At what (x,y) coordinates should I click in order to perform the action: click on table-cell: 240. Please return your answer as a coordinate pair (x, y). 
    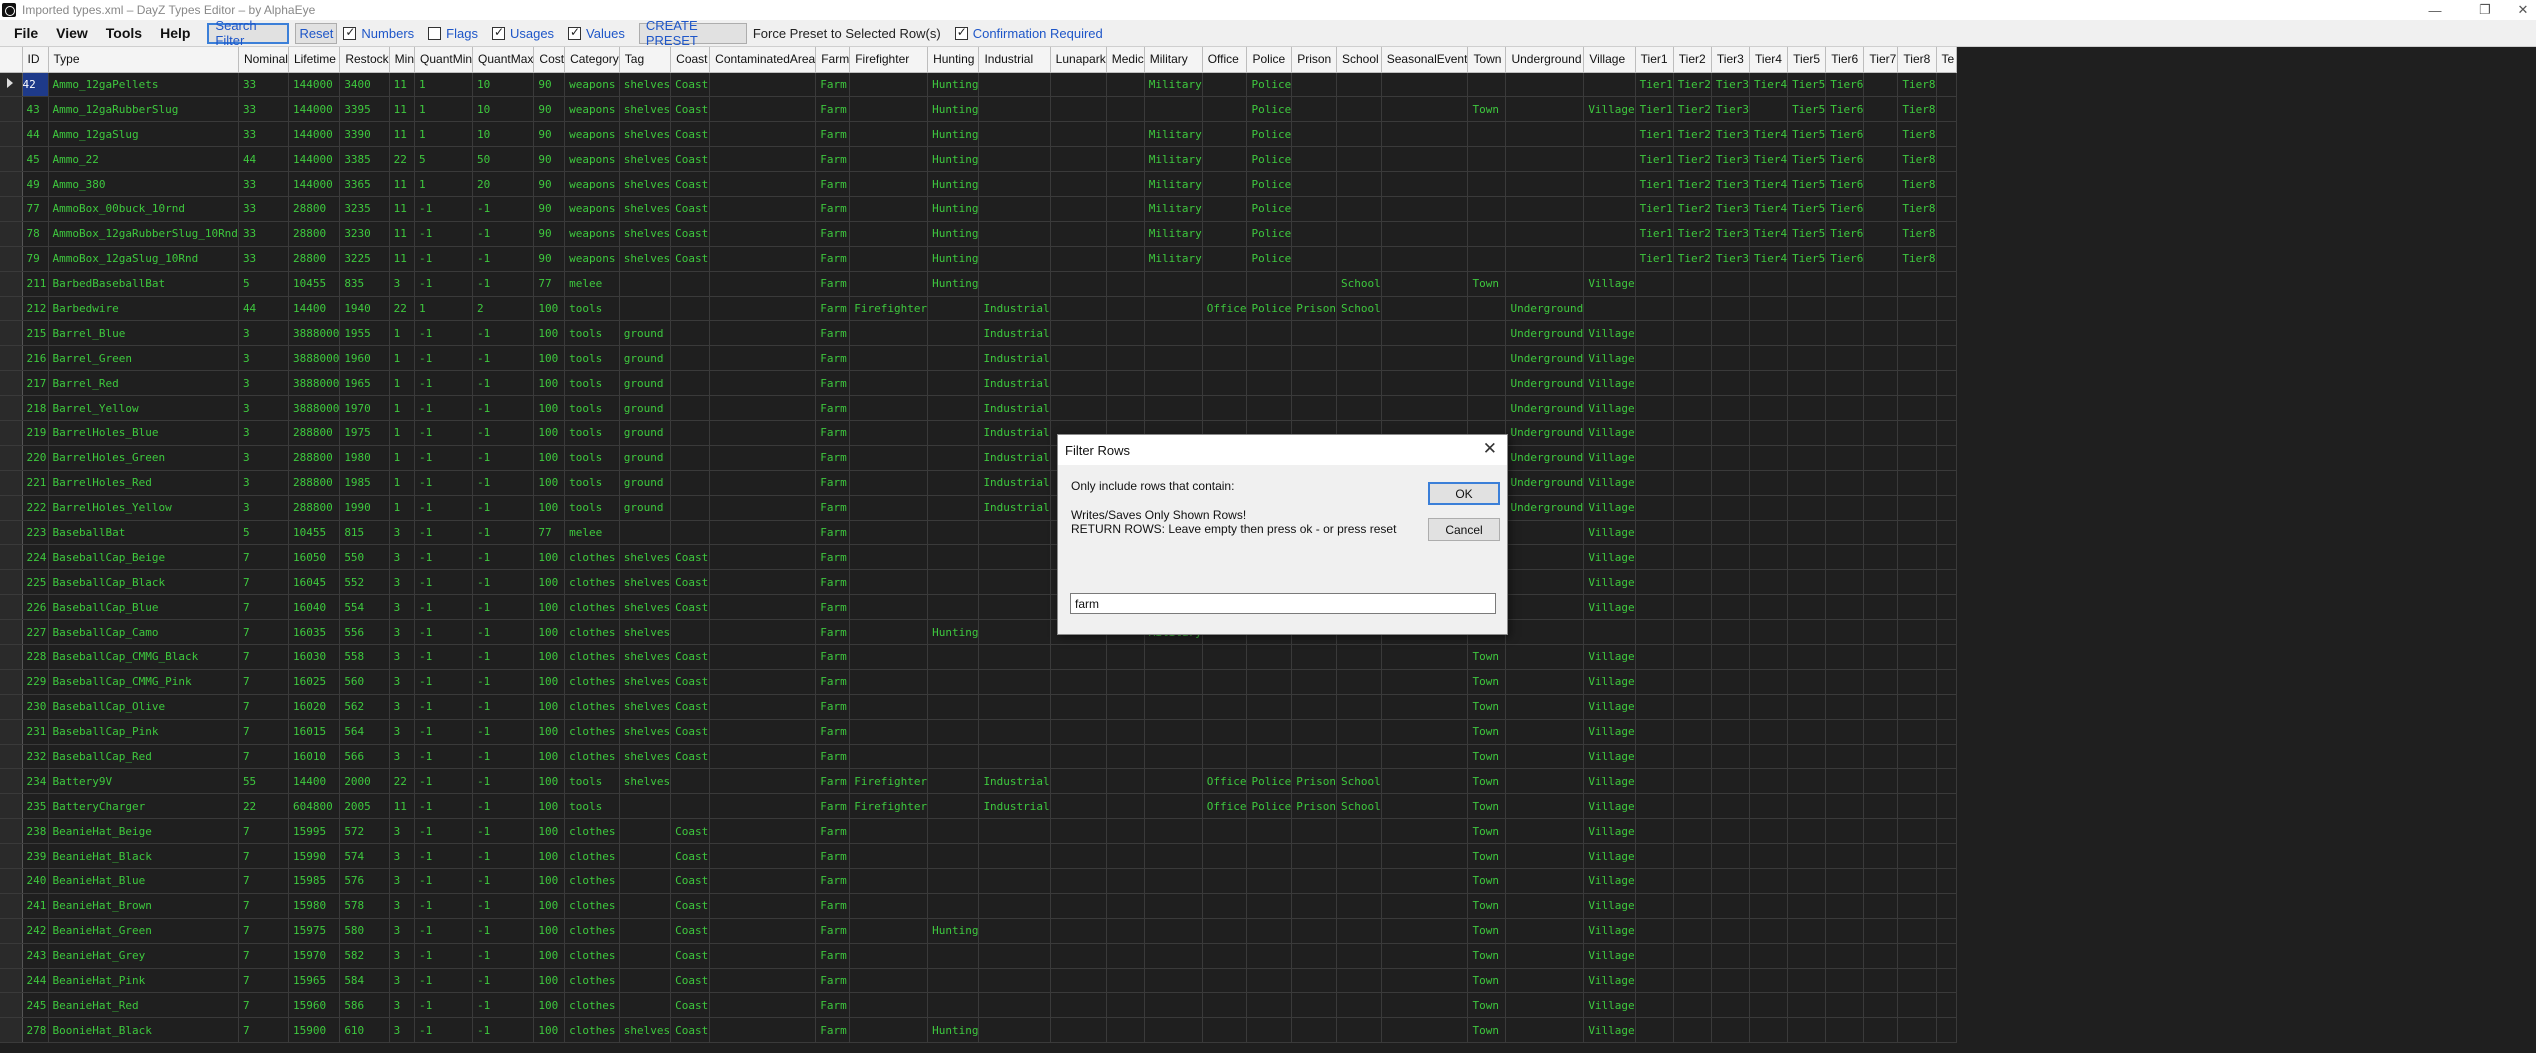
    Looking at the image, I should click on (35, 881).